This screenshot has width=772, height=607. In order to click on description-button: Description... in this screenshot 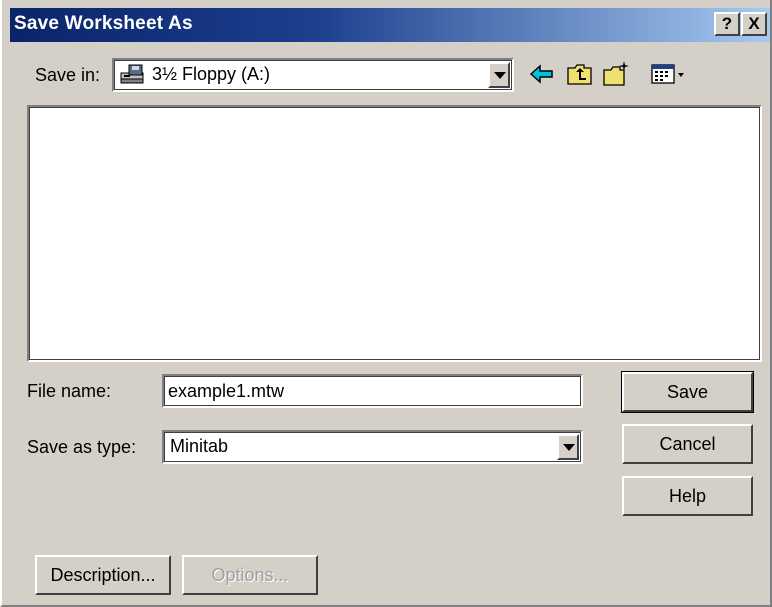, I will do `click(103, 575)`.